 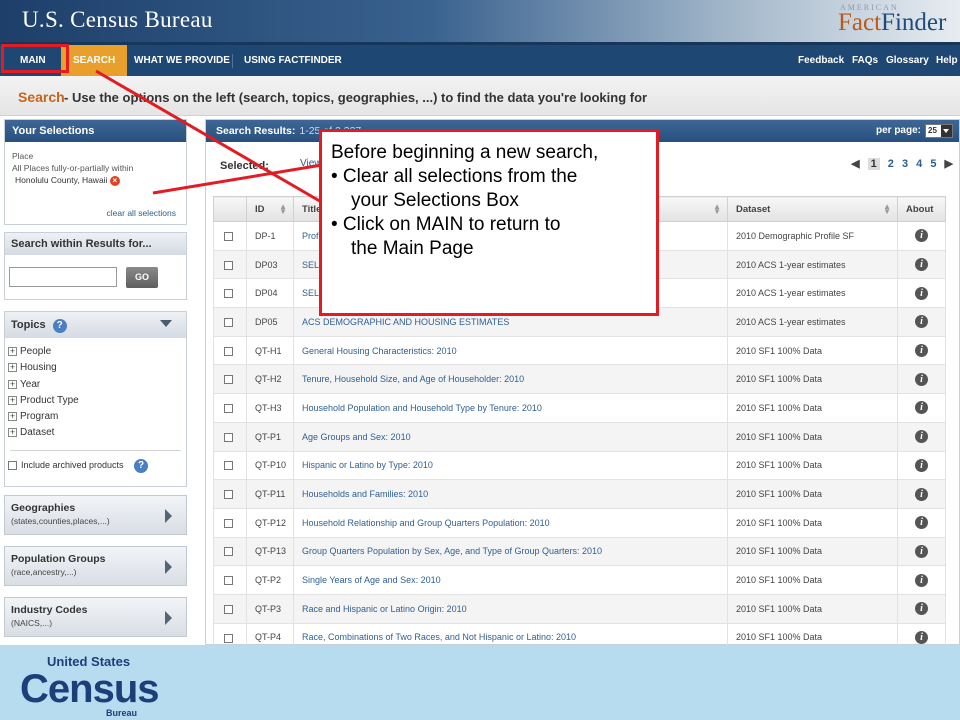 I want to click on row-title-link: Households and Families: 2010, so click(x=365, y=494).